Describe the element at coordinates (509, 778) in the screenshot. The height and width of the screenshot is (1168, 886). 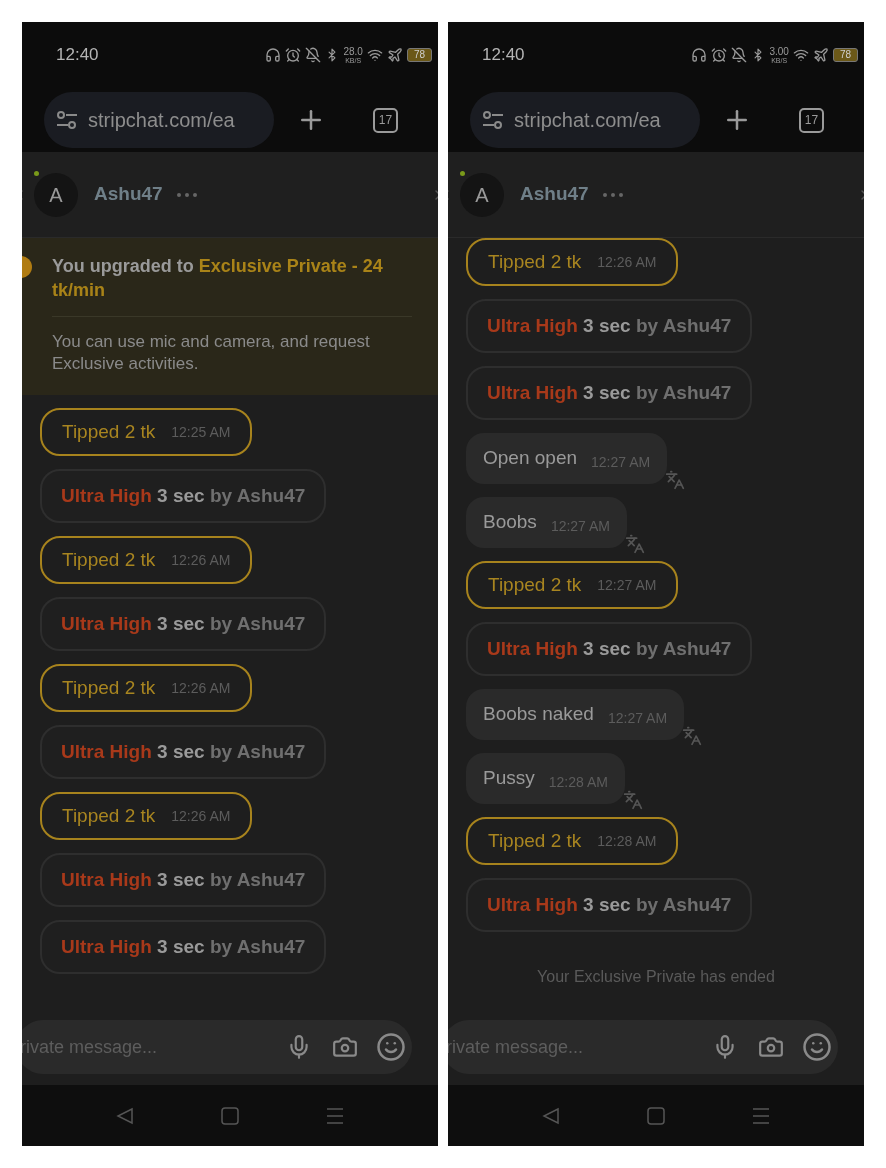
I see `message-text: Pussy` at that location.